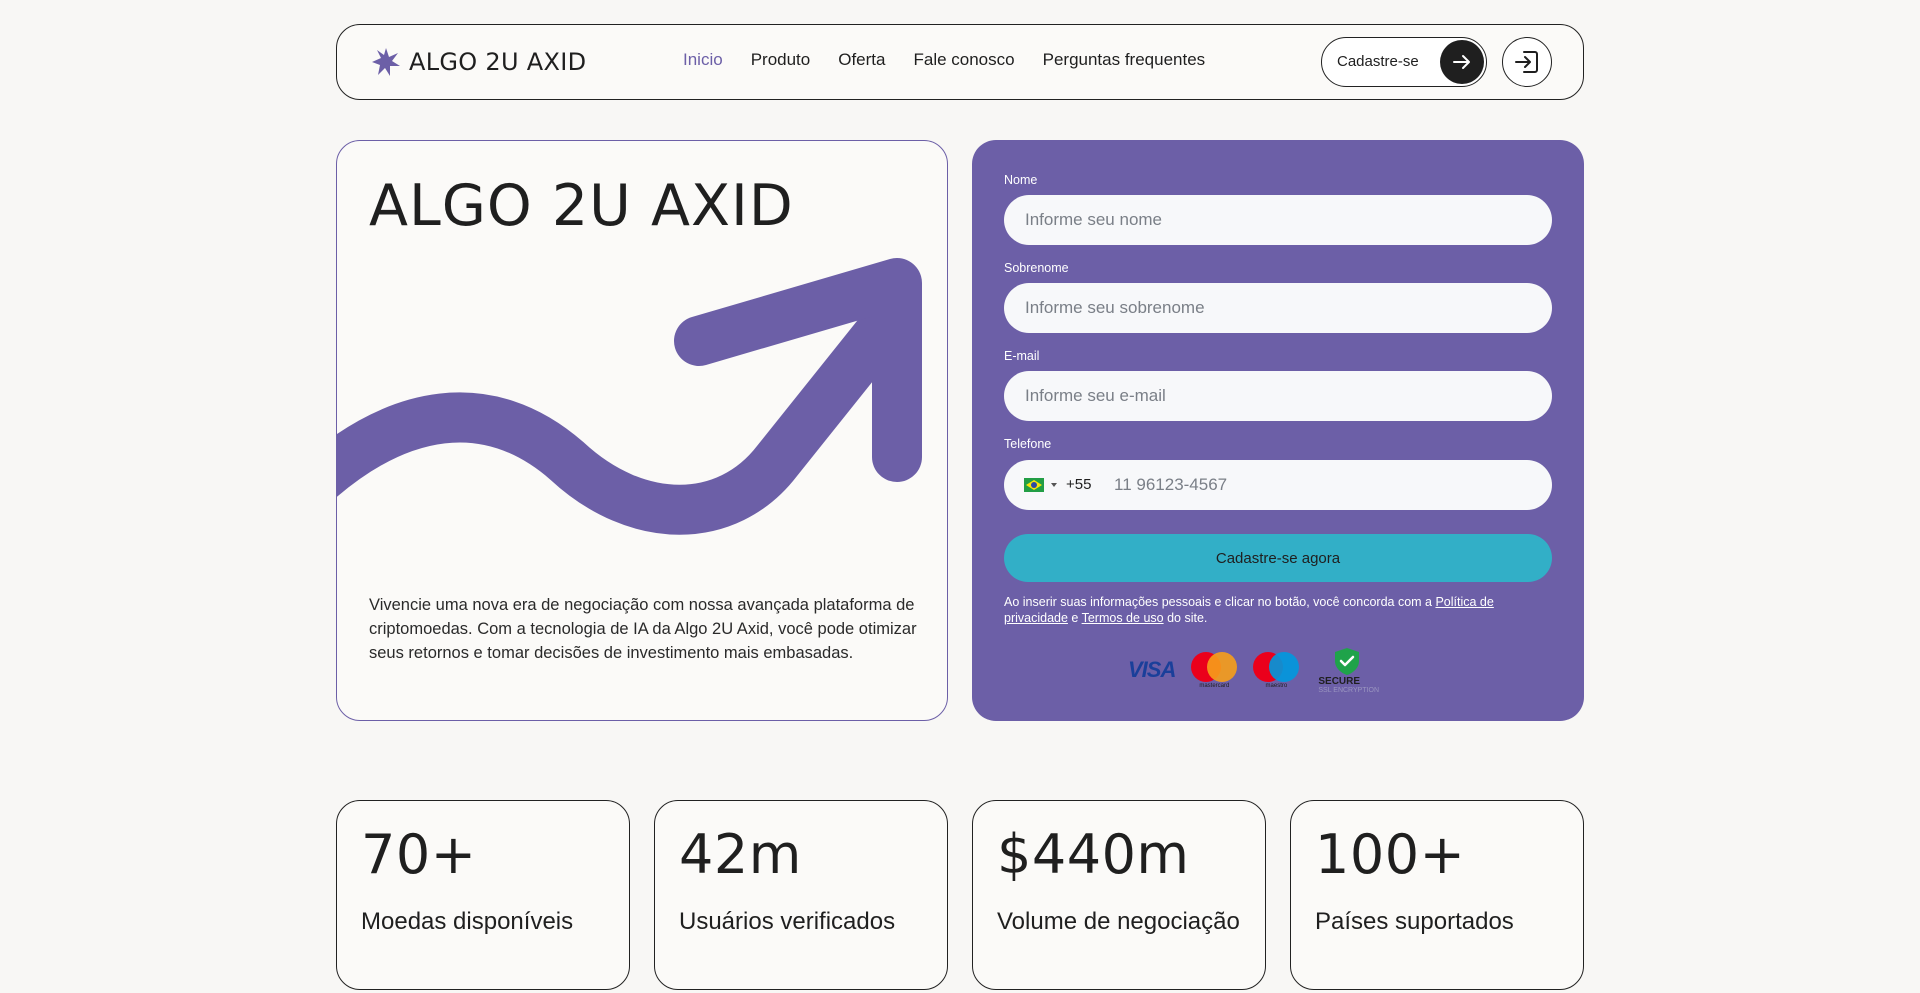 Image resolution: width=1920 pixels, height=993 pixels. I want to click on maestro-caption: maestro, so click(1276, 685).